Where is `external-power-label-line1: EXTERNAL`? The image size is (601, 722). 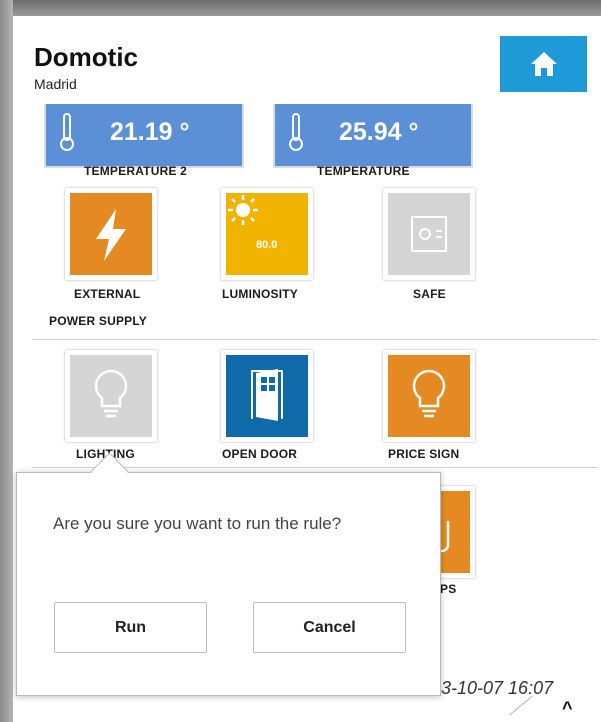 external-power-label-line1: EXTERNAL is located at coordinates (107, 294).